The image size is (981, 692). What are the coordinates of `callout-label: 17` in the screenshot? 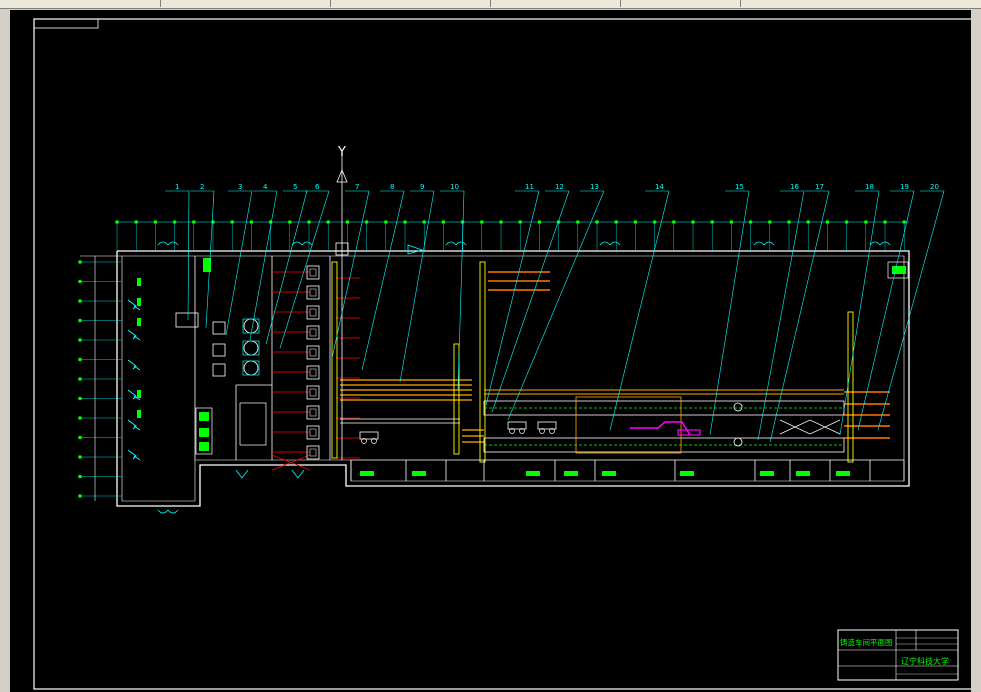 It's located at (819, 187).